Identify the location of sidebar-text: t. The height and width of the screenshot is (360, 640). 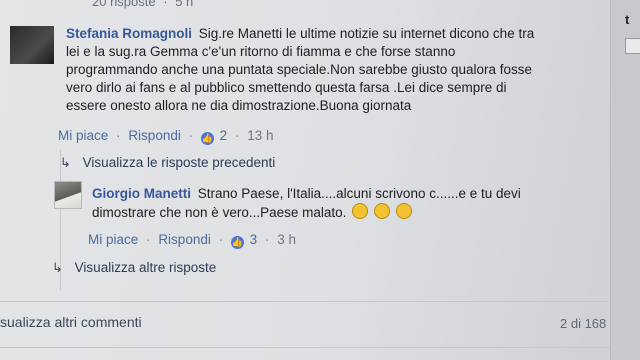
(627, 19).